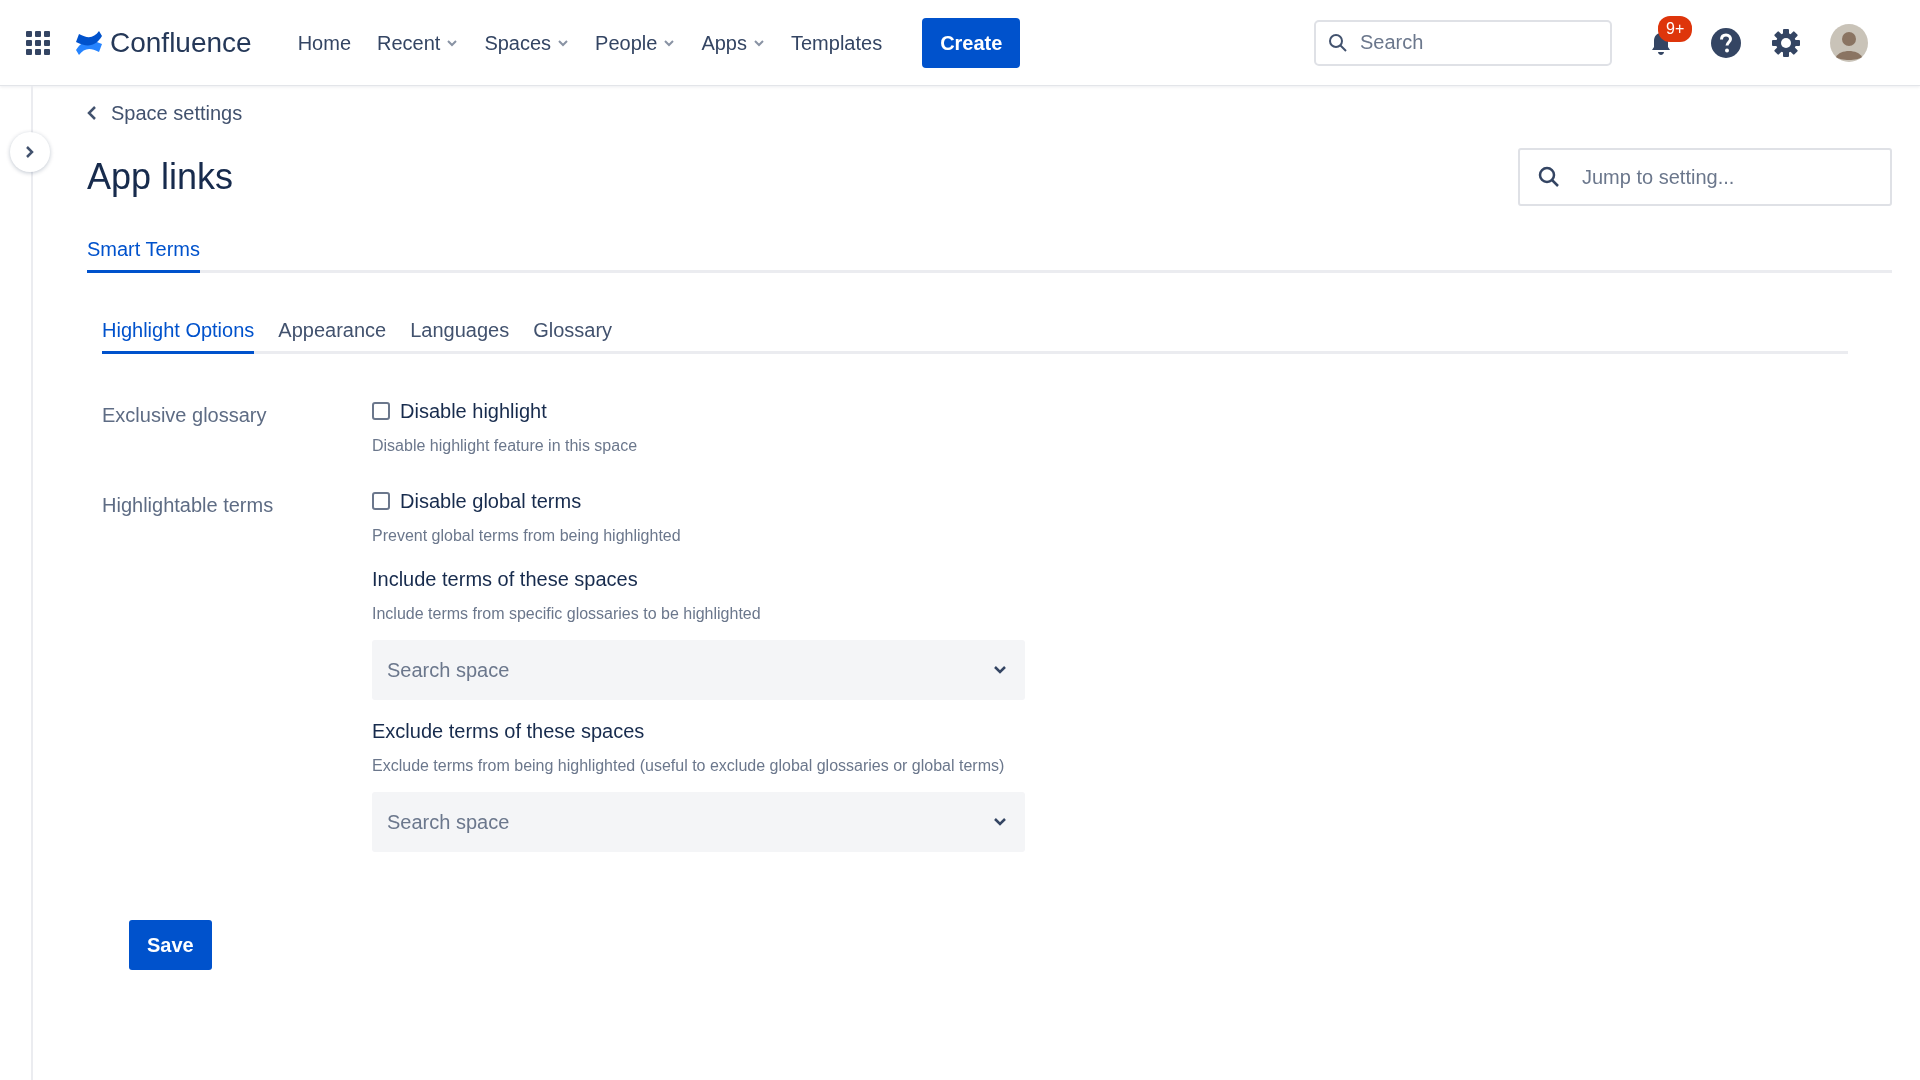 The width and height of the screenshot is (1920, 1080). I want to click on field-label: Include terms of these spaces, so click(505, 579).